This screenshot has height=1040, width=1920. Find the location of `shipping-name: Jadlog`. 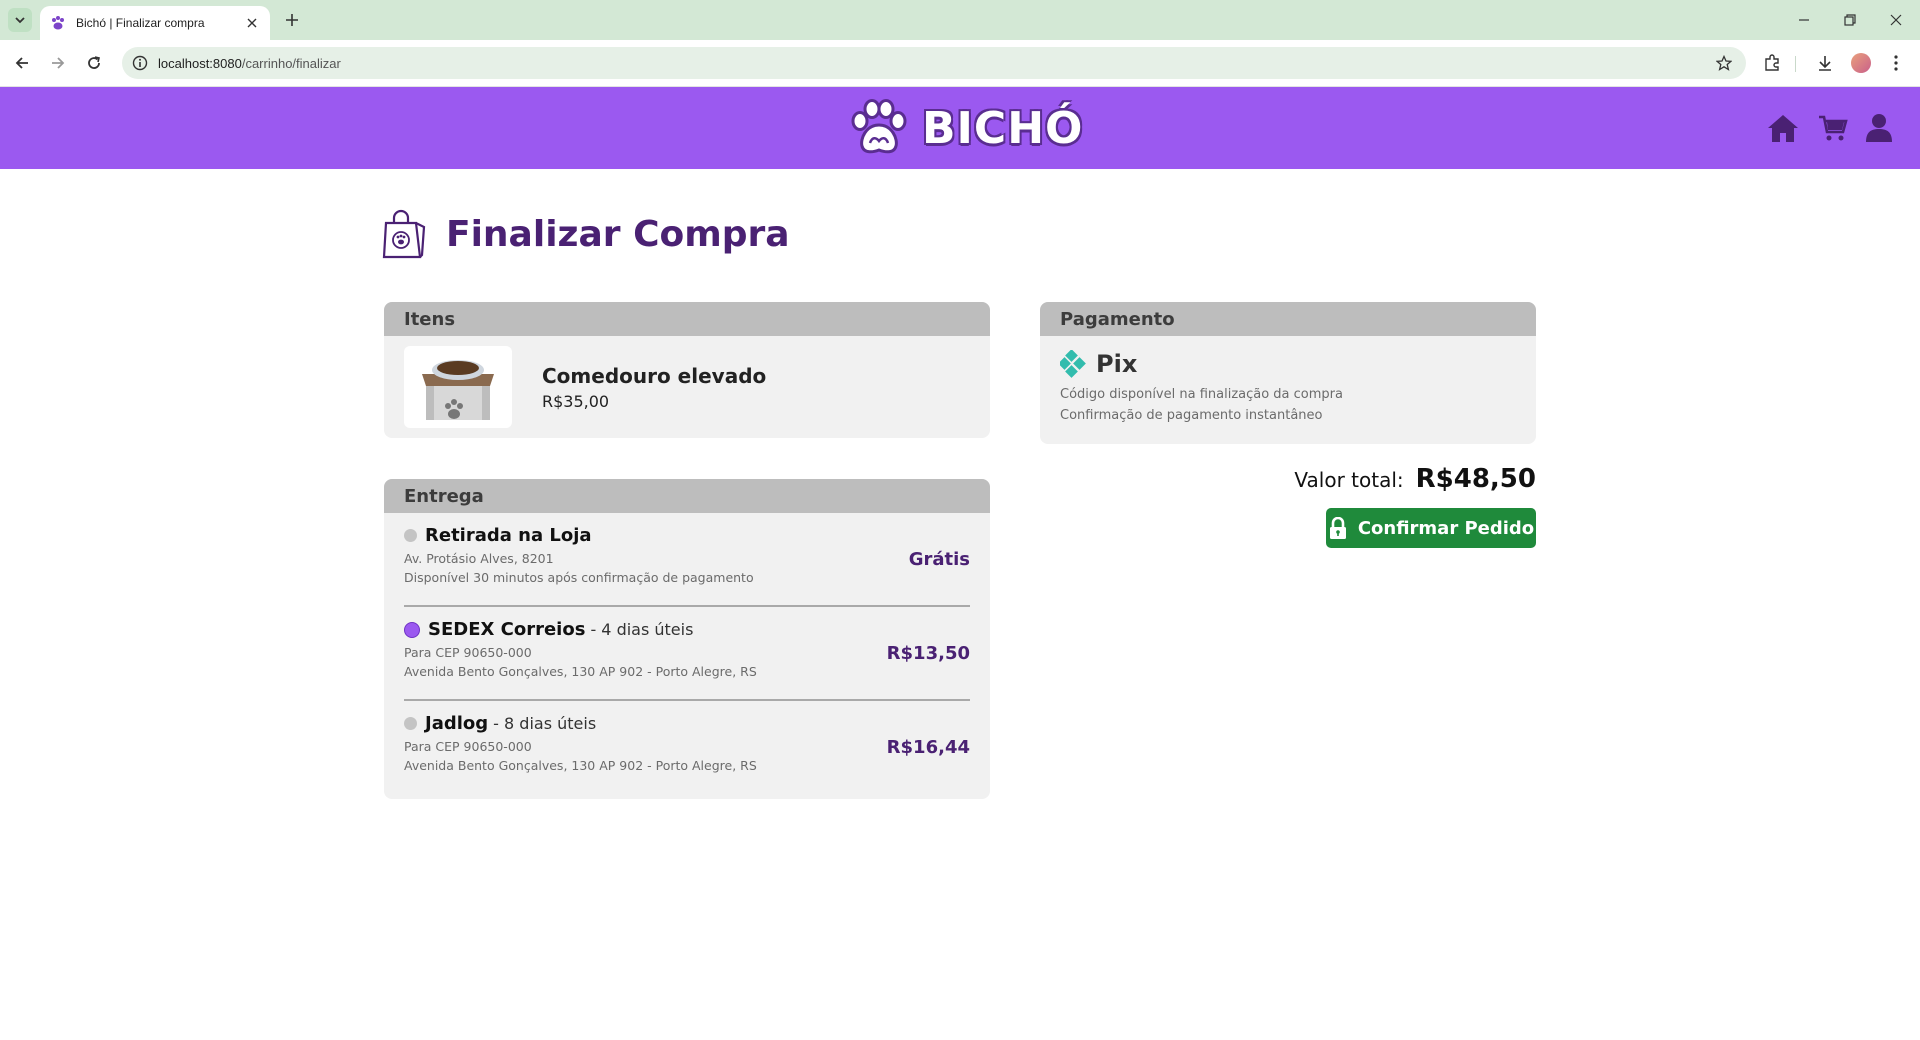

shipping-name: Jadlog is located at coordinates (457, 723).